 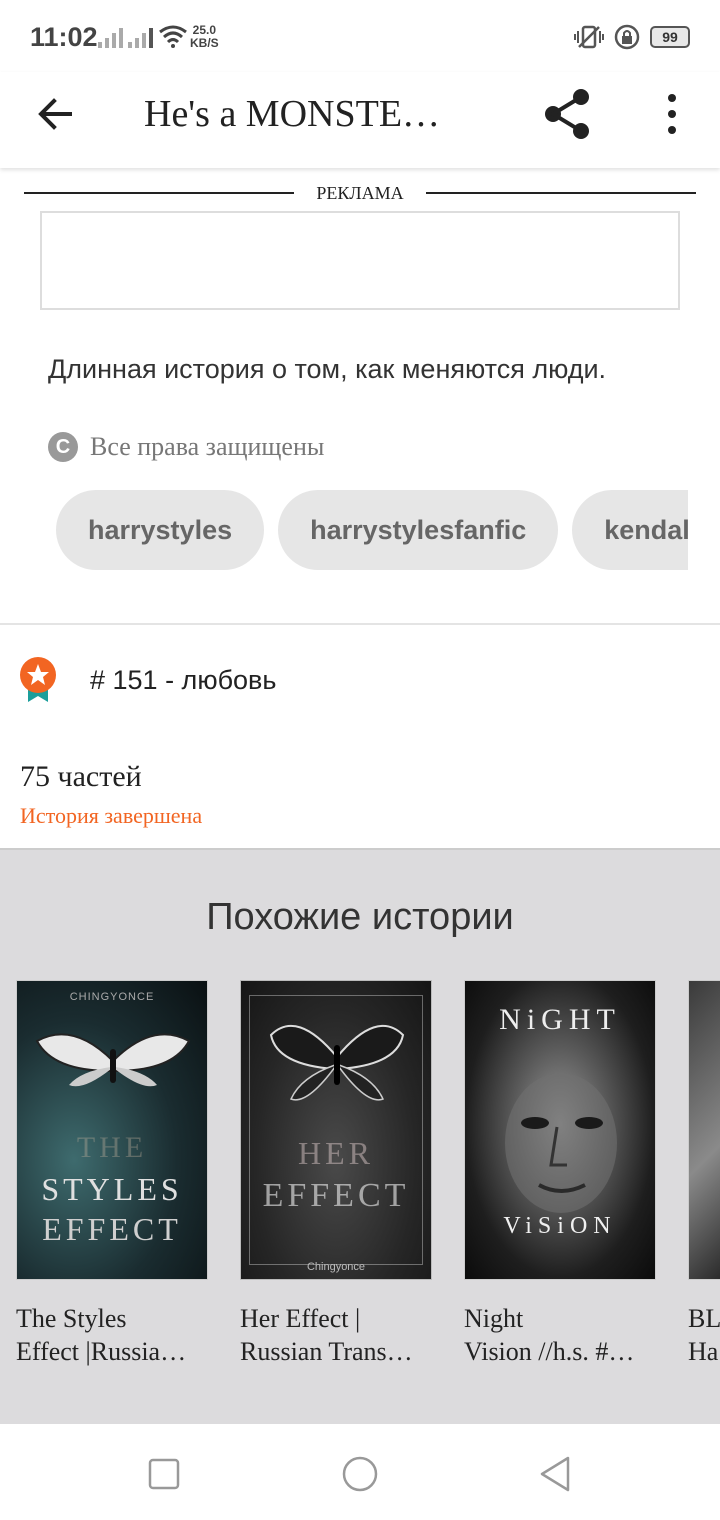 What do you see at coordinates (560, 1019) in the screenshot?
I see `cover-title-line: NiGHT` at bounding box center [560, 1019].